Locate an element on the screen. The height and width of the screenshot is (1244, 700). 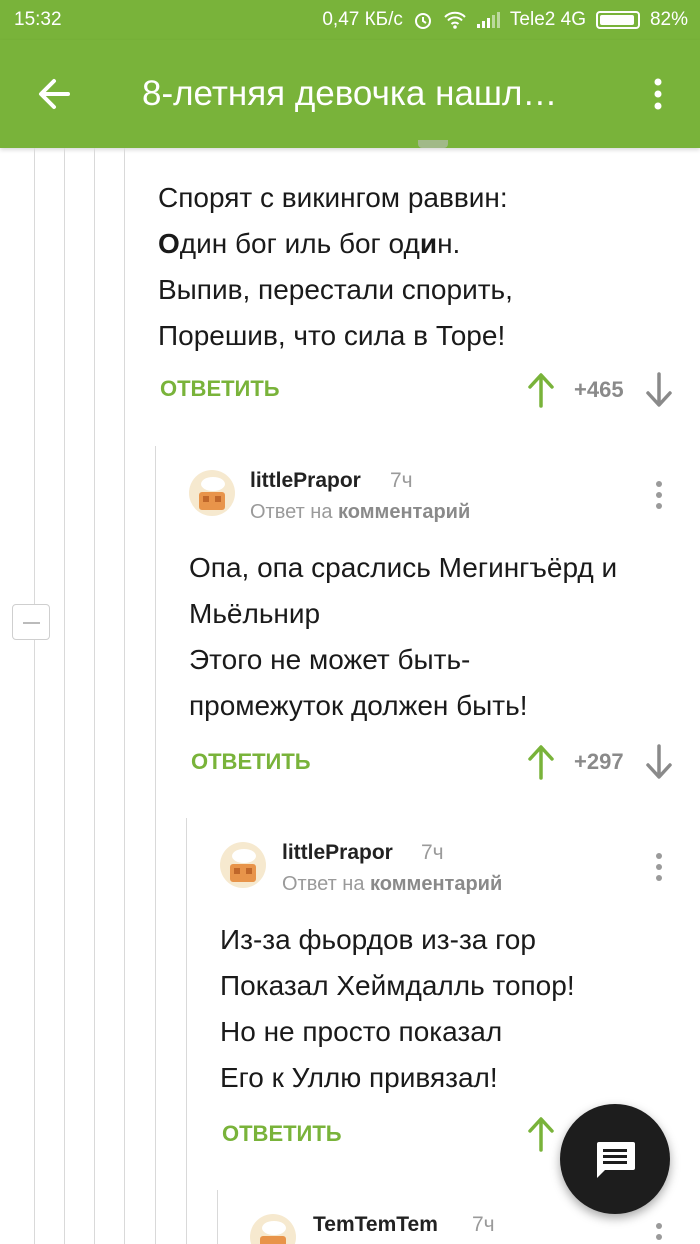
text-bold: О is located at coordinates (169, 243).